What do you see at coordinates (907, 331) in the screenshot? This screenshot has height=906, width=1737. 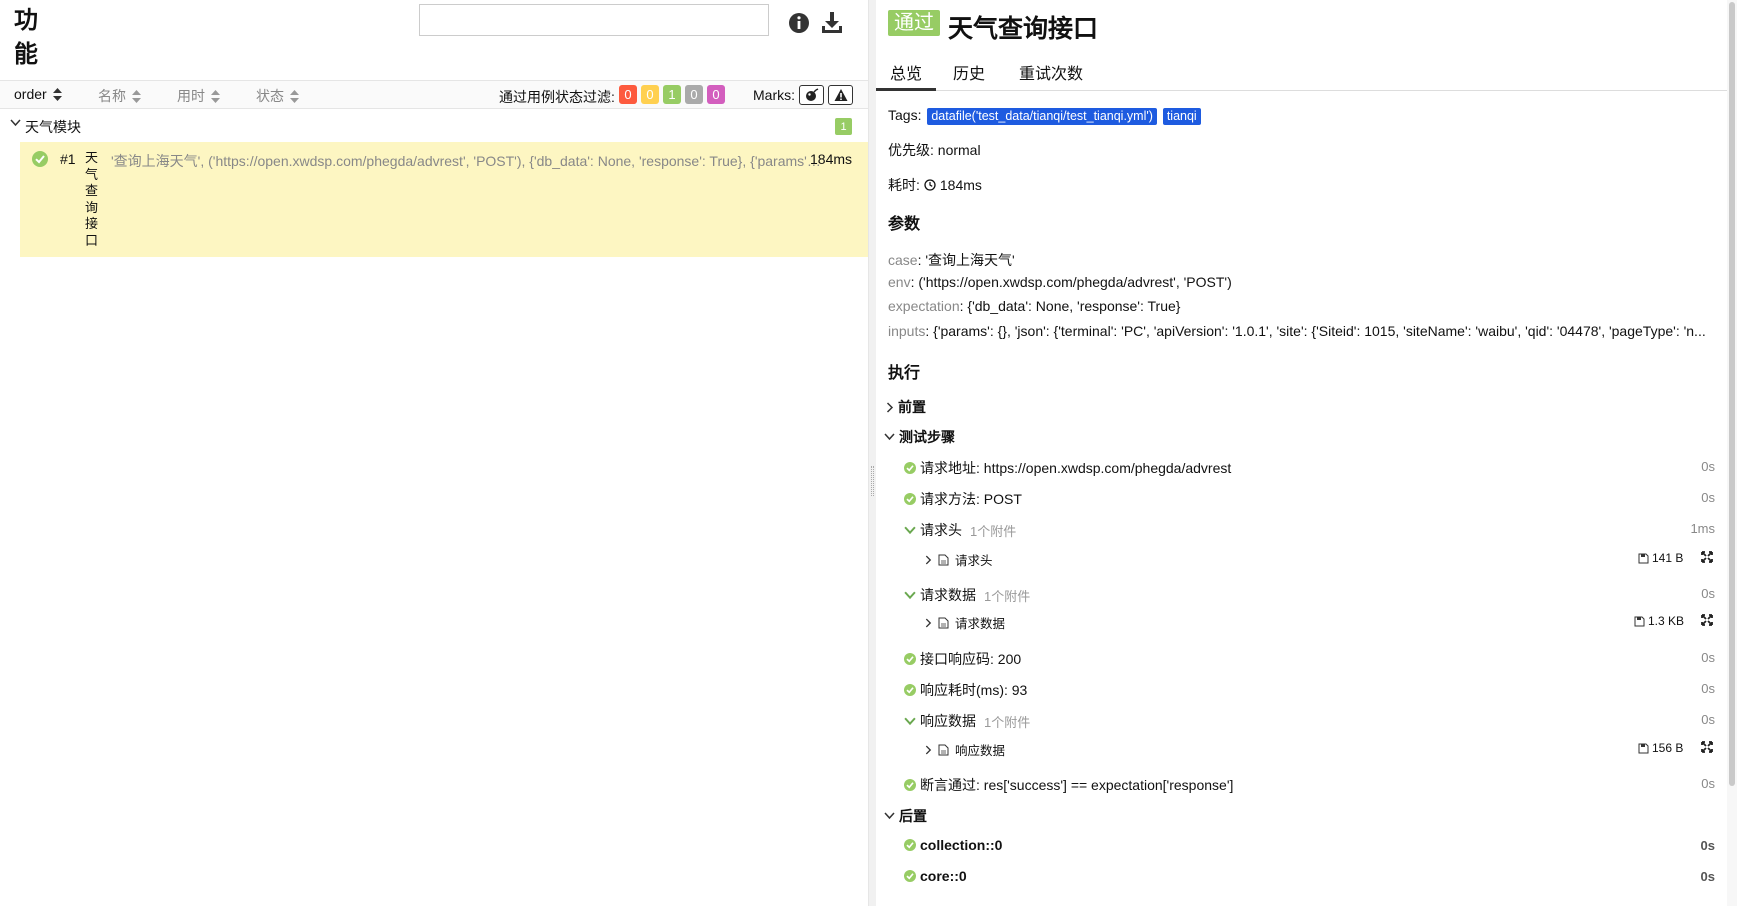 I see `param-key: inputs` at bounding box center [907, 331].